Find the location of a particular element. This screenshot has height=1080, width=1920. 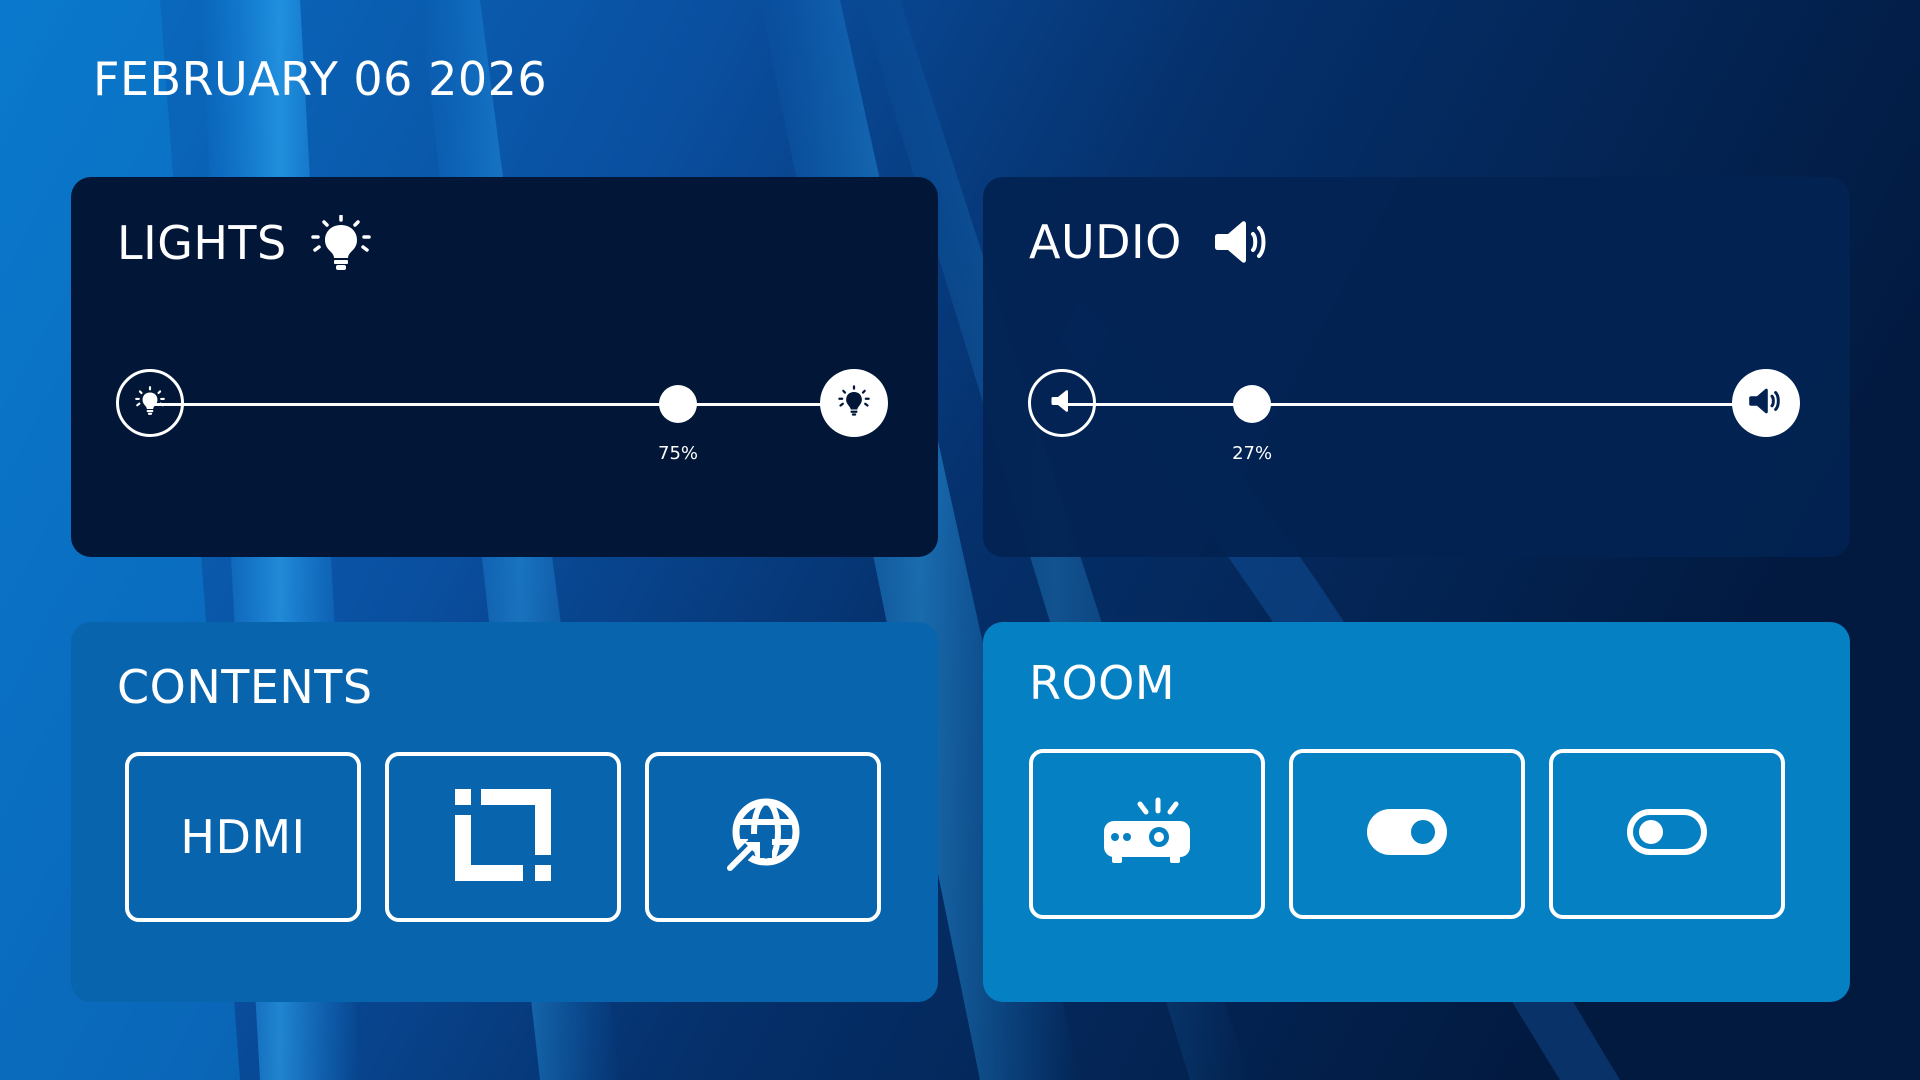

projector-icon is located at coordinates (1147, 834).